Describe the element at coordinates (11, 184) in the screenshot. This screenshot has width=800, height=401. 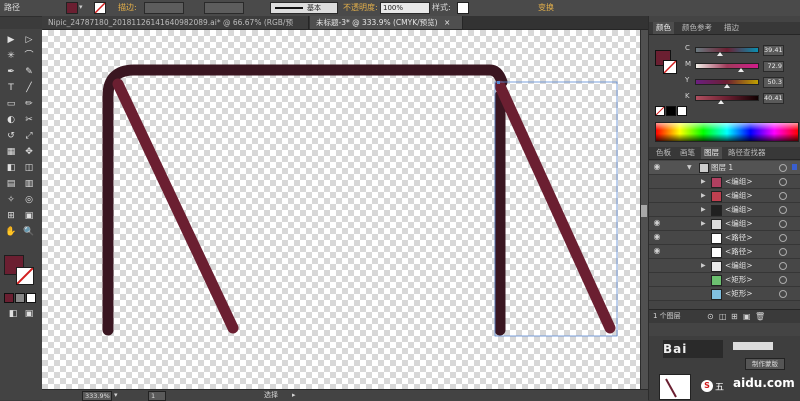
I see `tool-icon: ▤` at that location.